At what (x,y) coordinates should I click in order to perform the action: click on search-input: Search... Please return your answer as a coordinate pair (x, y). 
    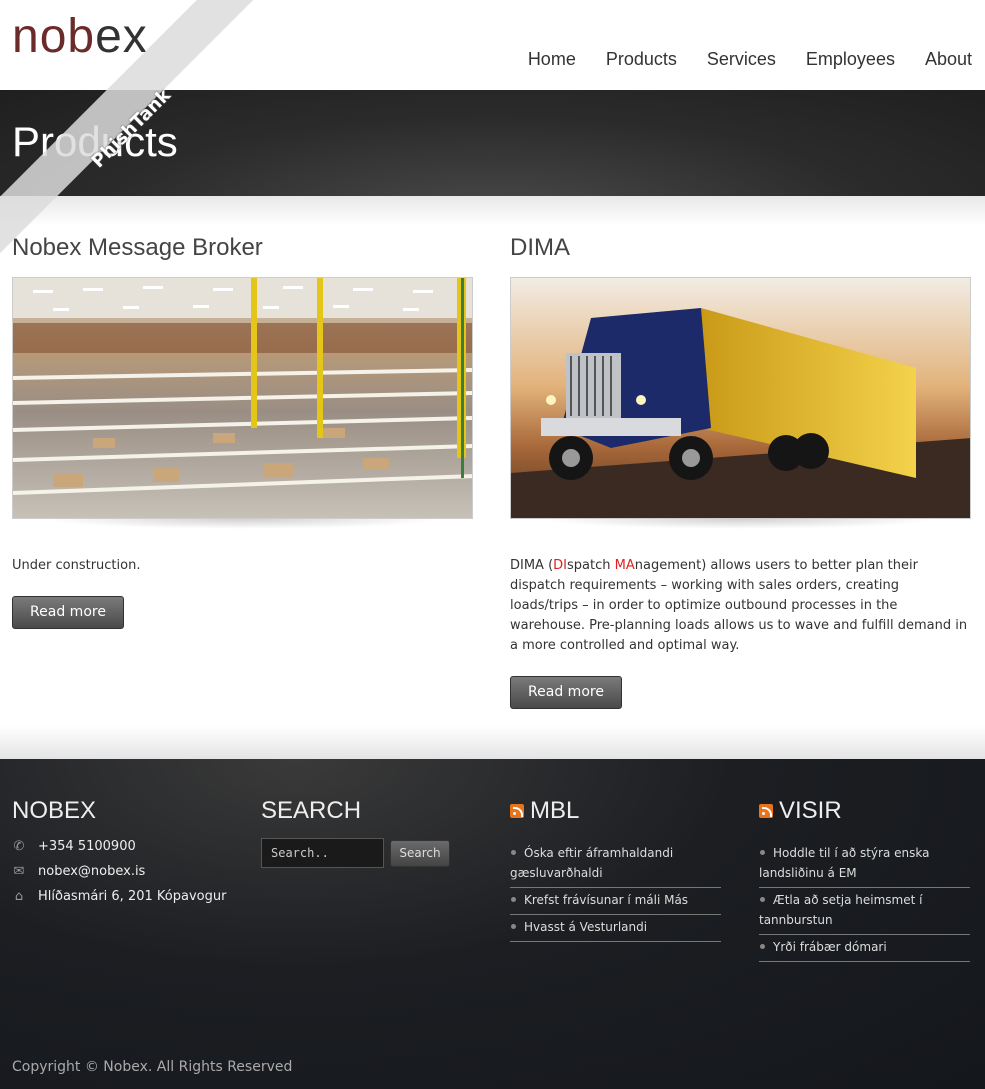
    Looking at the image, I should click on (322, 853).